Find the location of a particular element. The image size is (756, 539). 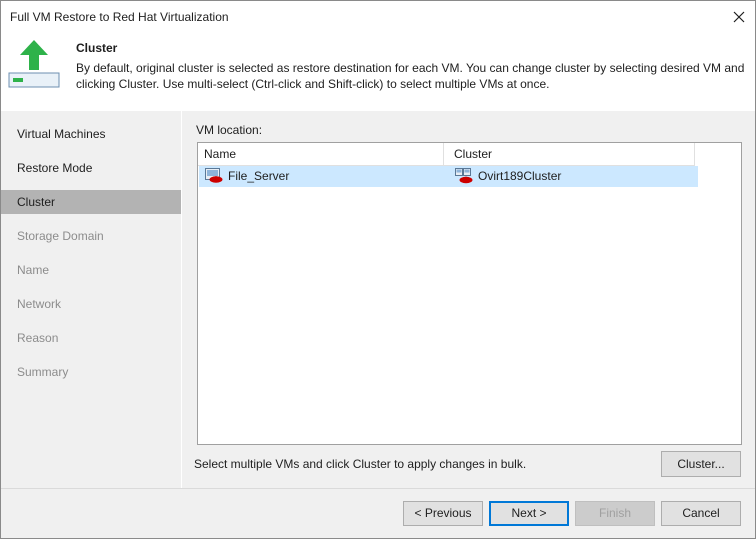

step-reason: Reason is located at coordinates (38, 338).